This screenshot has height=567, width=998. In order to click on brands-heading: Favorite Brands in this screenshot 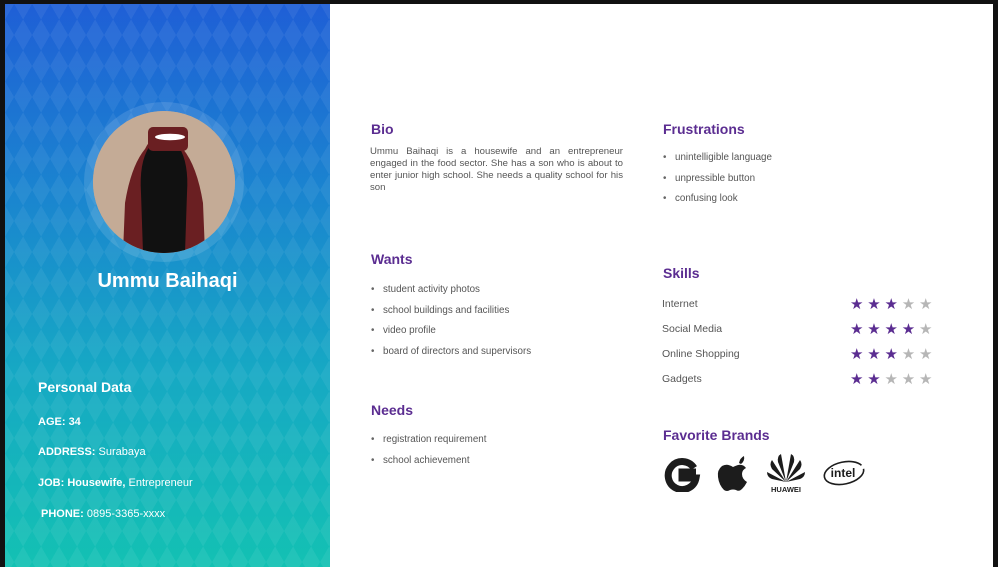, I will do `click(716, 435)`.